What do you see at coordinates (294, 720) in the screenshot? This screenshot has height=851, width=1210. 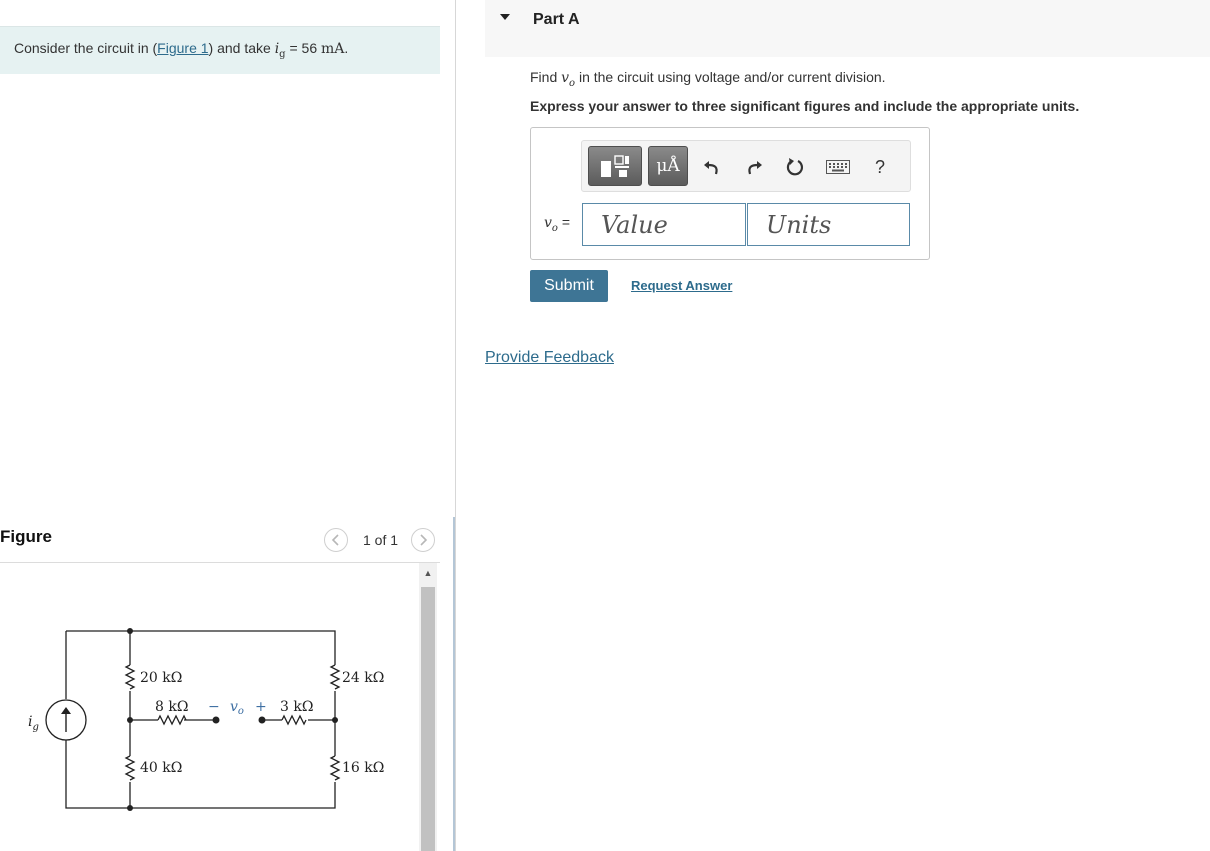 I see `resistor-3k` at bounding box center [294, 720].